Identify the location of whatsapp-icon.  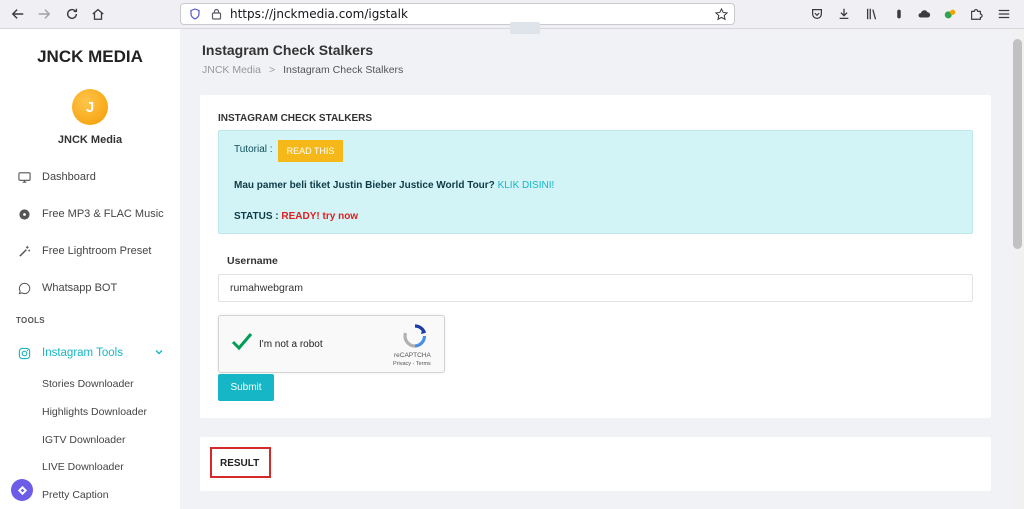
(24, 288).